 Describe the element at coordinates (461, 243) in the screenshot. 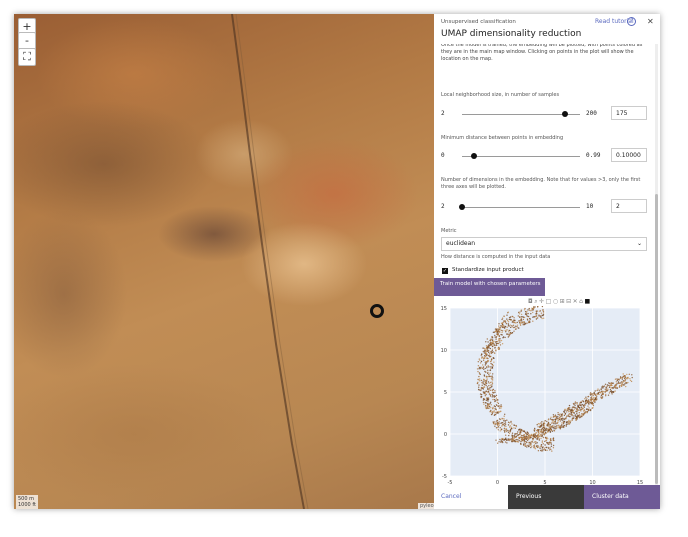

I see `metric-selected-value: euclidean` at that location.